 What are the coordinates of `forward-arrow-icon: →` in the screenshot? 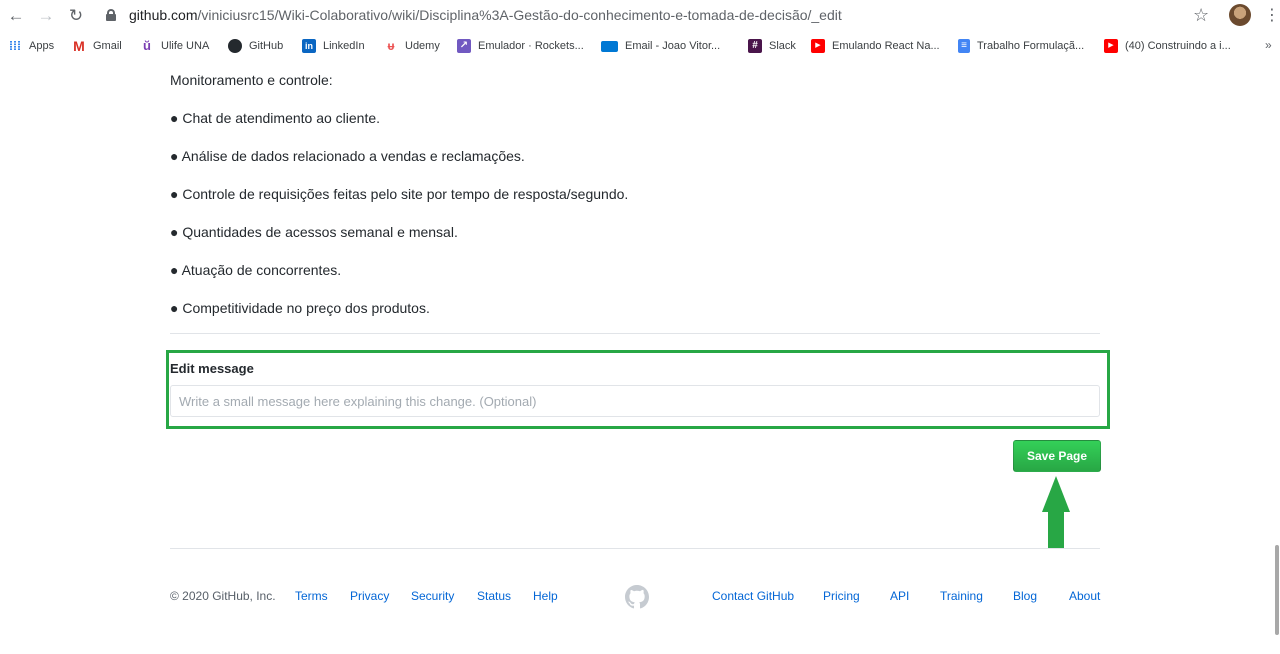 It's located at (46, 16).